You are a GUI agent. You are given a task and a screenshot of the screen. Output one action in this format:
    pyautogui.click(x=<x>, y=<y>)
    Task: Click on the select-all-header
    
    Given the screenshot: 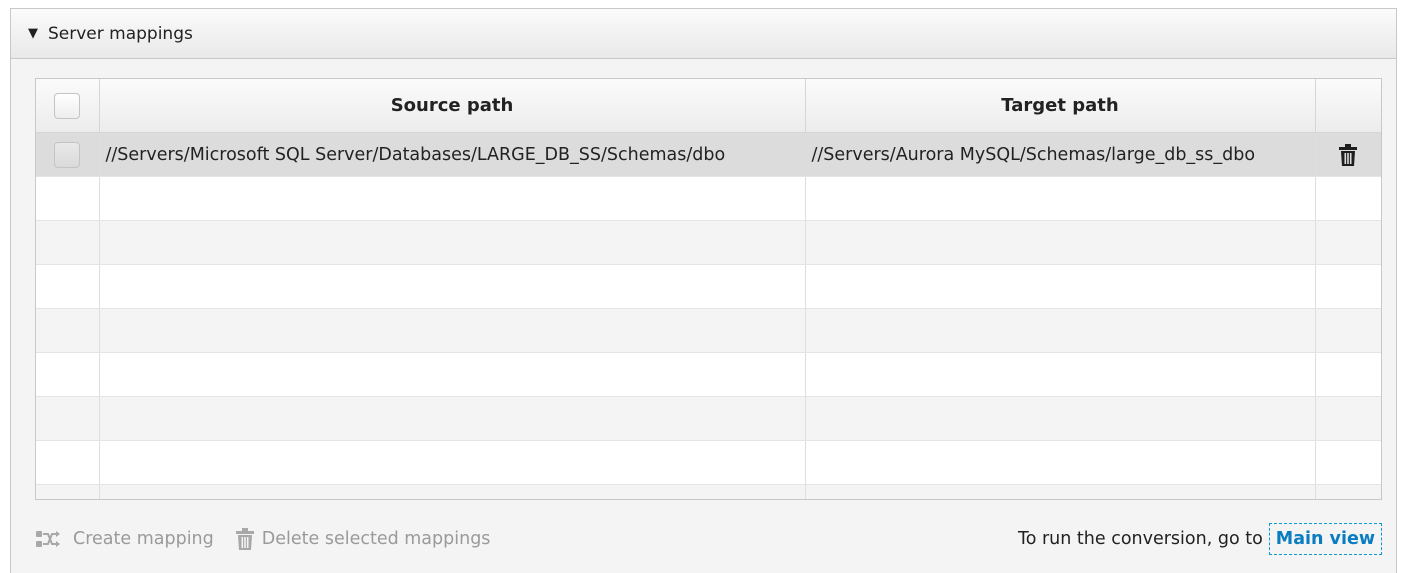 What is the action you would take?
    pyautogui.click(x=68, y=106)
    